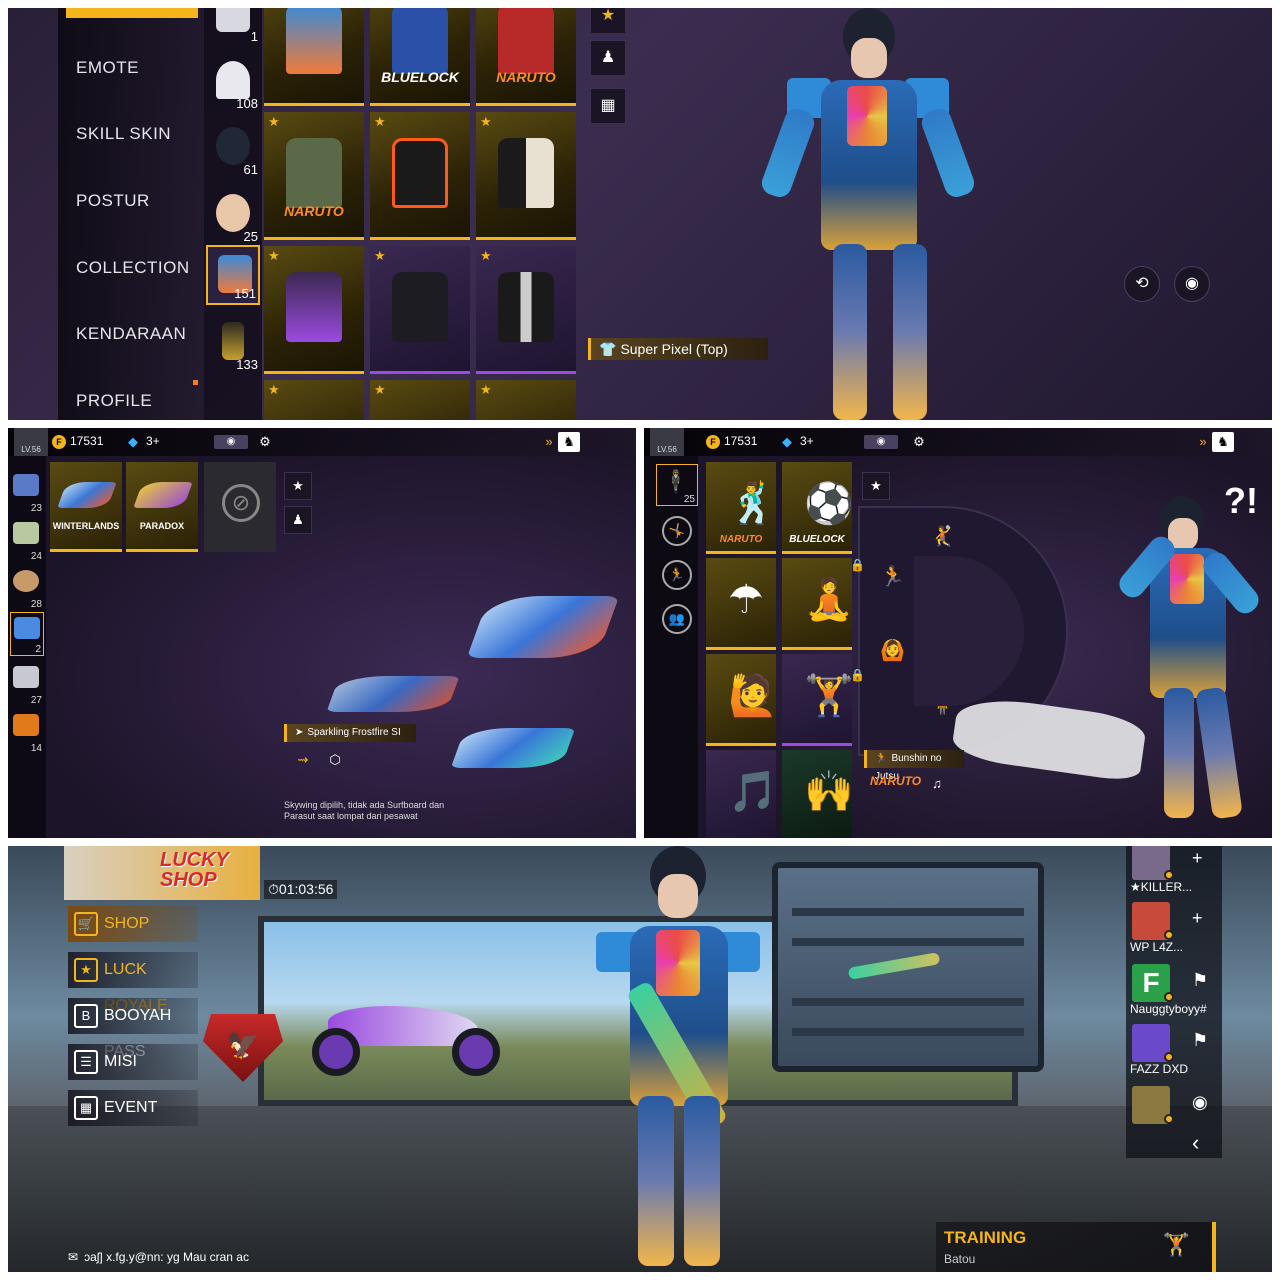  Describe the element at coordinates (335, 760) in the screenshot. I see `dice-icon: ⬡` at that location.